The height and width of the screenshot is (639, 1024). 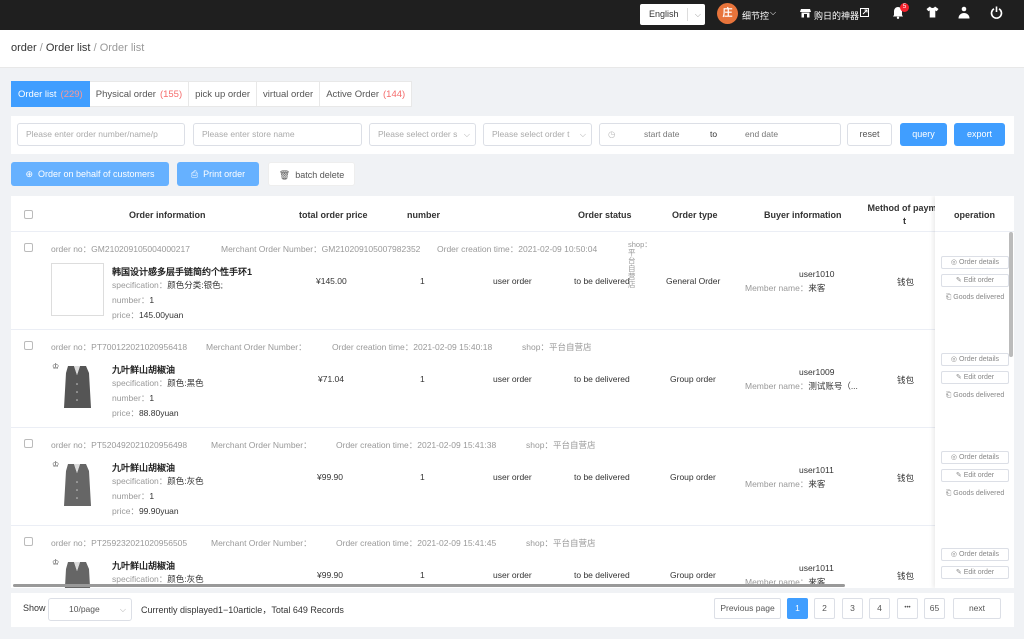 What do you see at coordinates (904, 7) in the screenshot?
I see `notification-badge: 5` at bounding box center [904, 7].